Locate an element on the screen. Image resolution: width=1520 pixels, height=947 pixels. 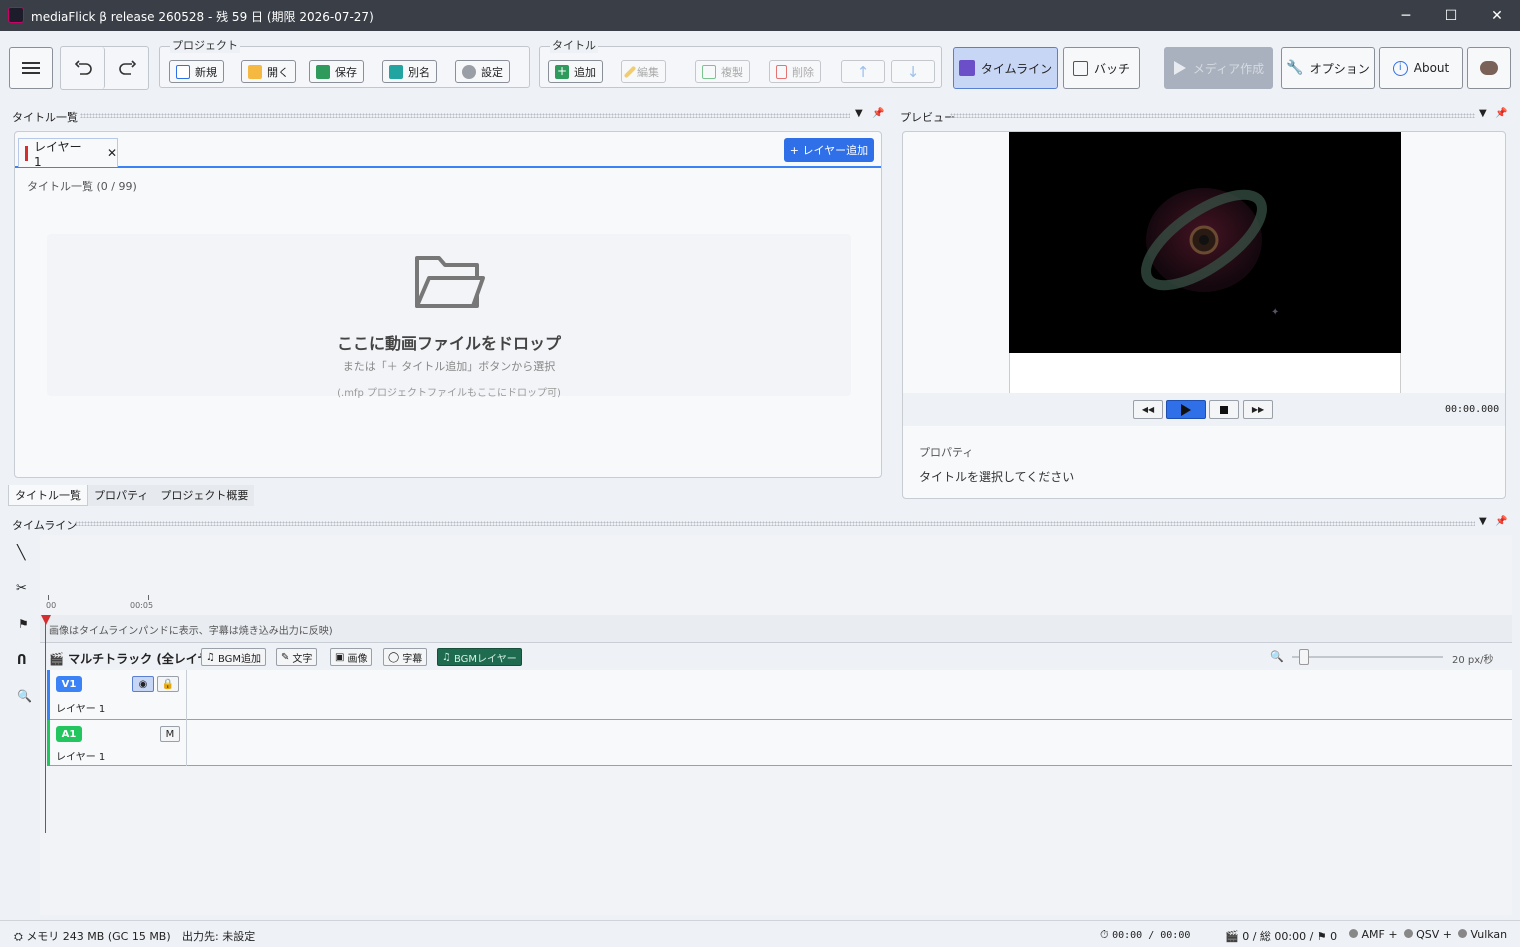
new-project-button: 新規 is located at coordinates (196, 71).